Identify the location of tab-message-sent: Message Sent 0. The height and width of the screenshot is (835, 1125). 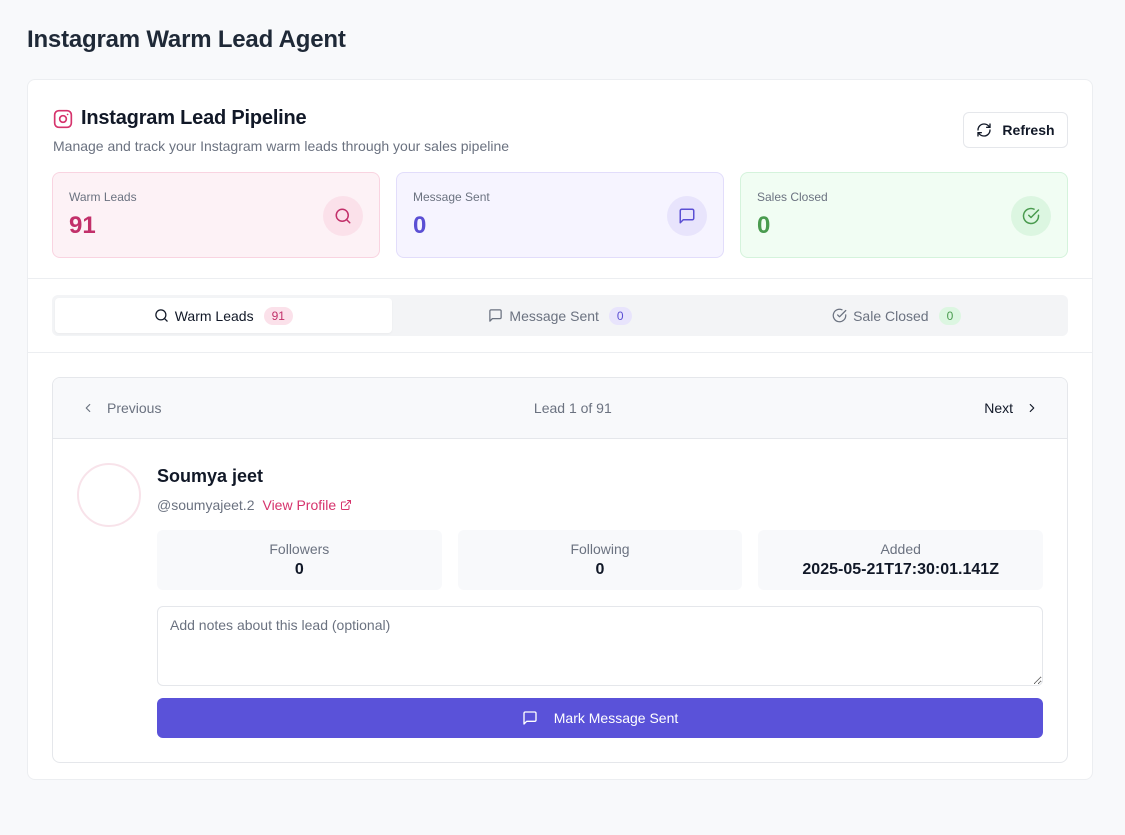
(560, 315).